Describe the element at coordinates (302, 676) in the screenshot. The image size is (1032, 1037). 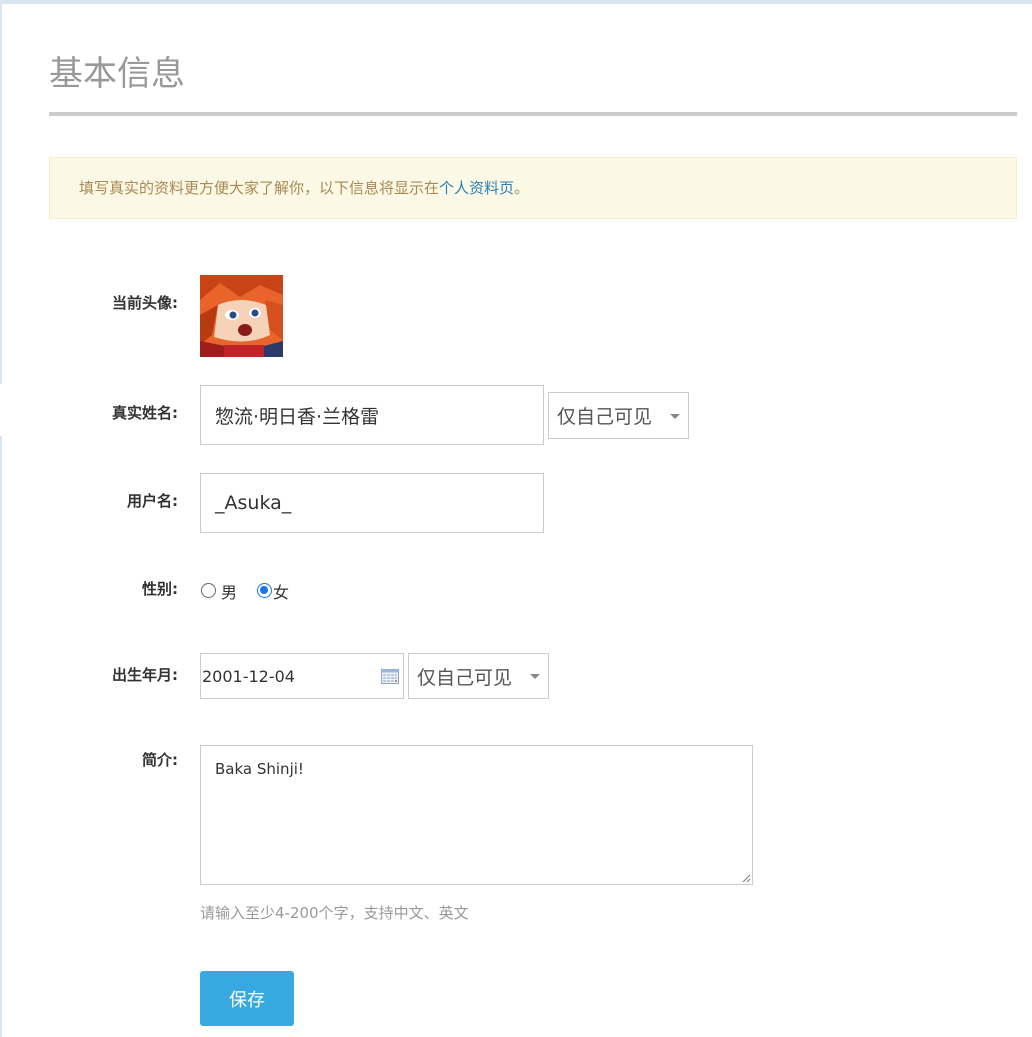
I see `birth-date-input: 2001-12-04` at that location.